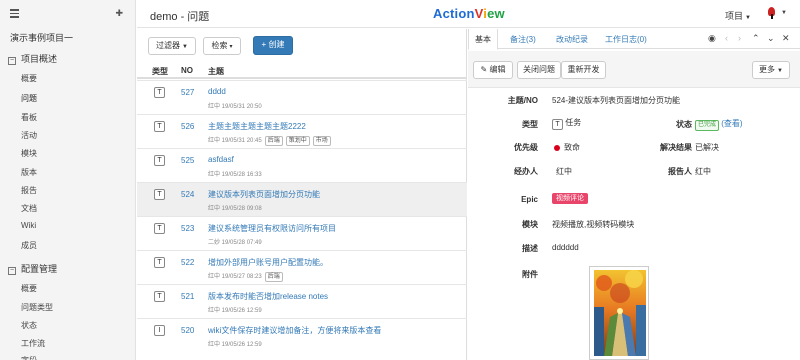 The height and width of the screenshot is (360, 800). I want to click on description-value: dddddd, so click(565, 247).